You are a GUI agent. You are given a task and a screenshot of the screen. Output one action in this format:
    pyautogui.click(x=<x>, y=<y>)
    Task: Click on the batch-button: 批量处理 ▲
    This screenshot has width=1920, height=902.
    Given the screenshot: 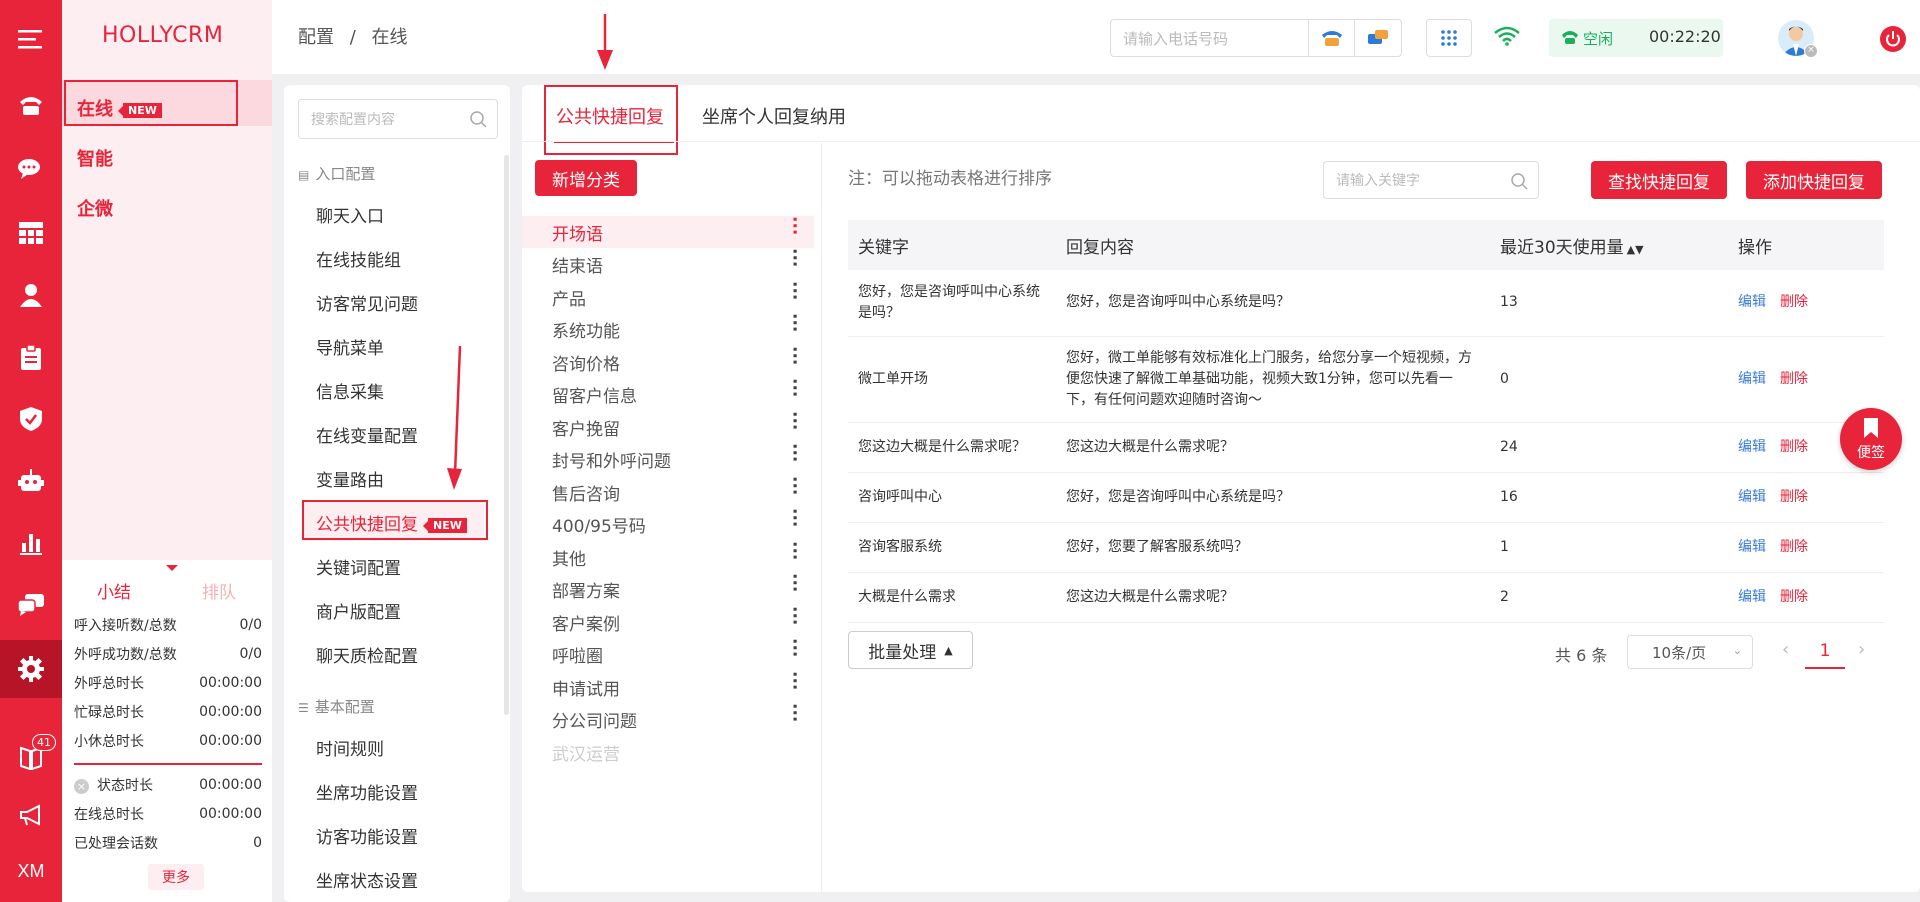 What is the action you would take?
    pyautogui.click(x=910, y=650)
    